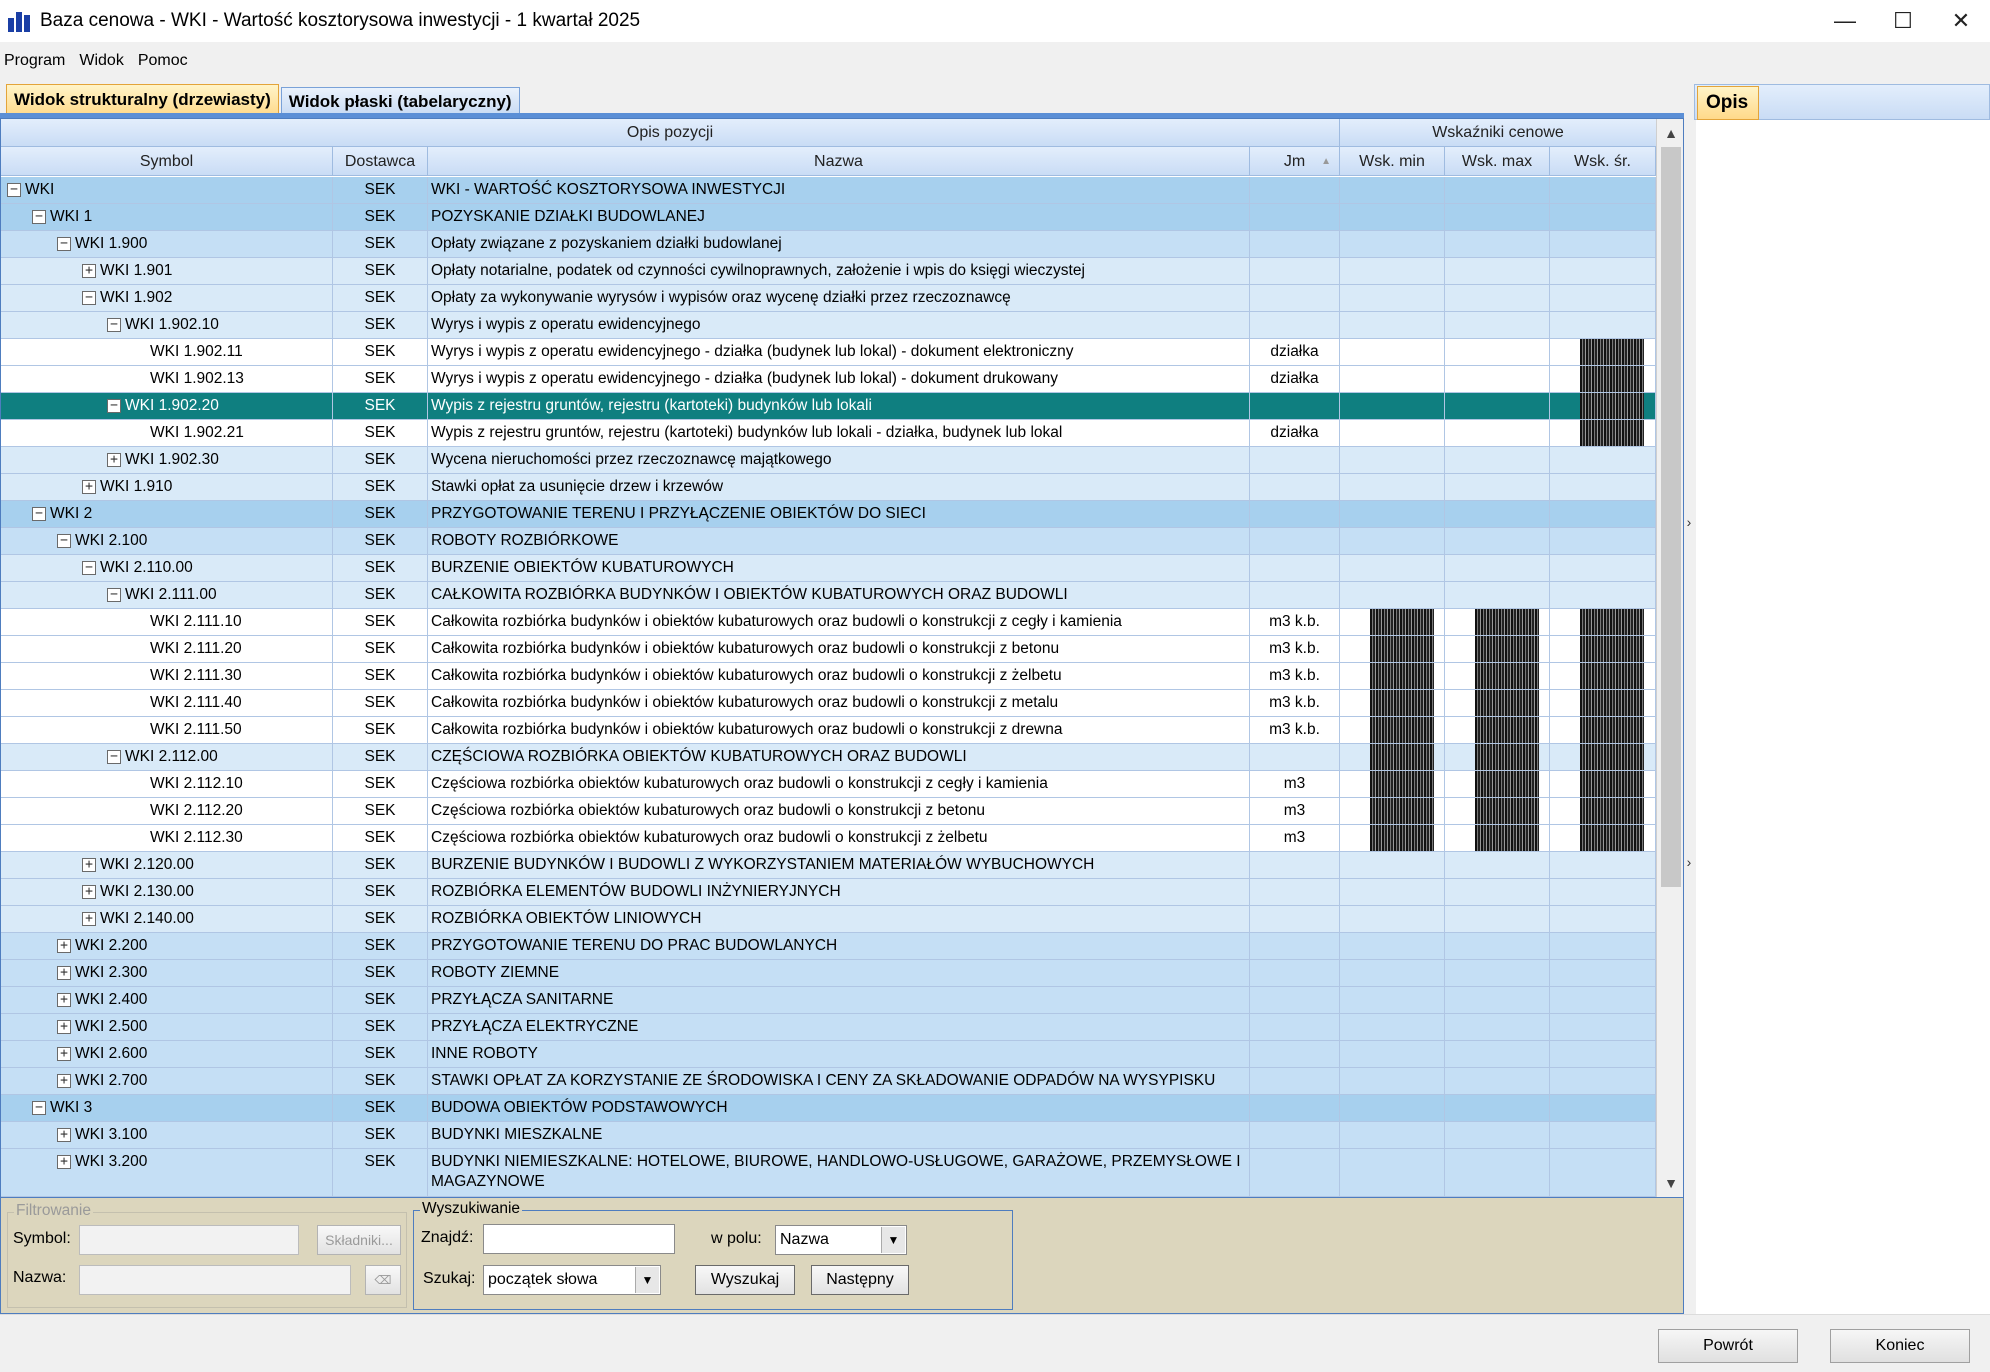  I want to click on menu-widok: Widok, so click(101, 61).